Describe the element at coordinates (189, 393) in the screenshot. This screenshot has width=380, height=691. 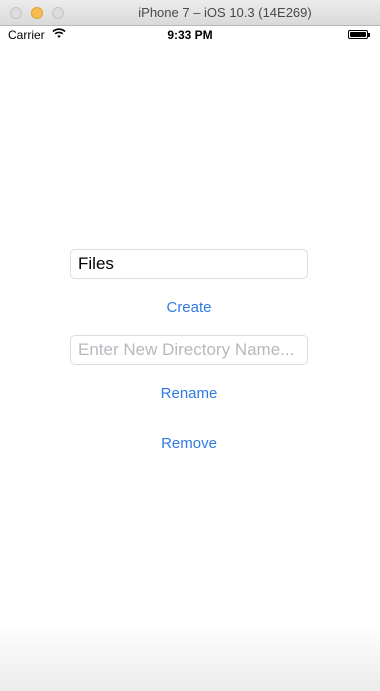
I see `rename-button: Rename` at that location.